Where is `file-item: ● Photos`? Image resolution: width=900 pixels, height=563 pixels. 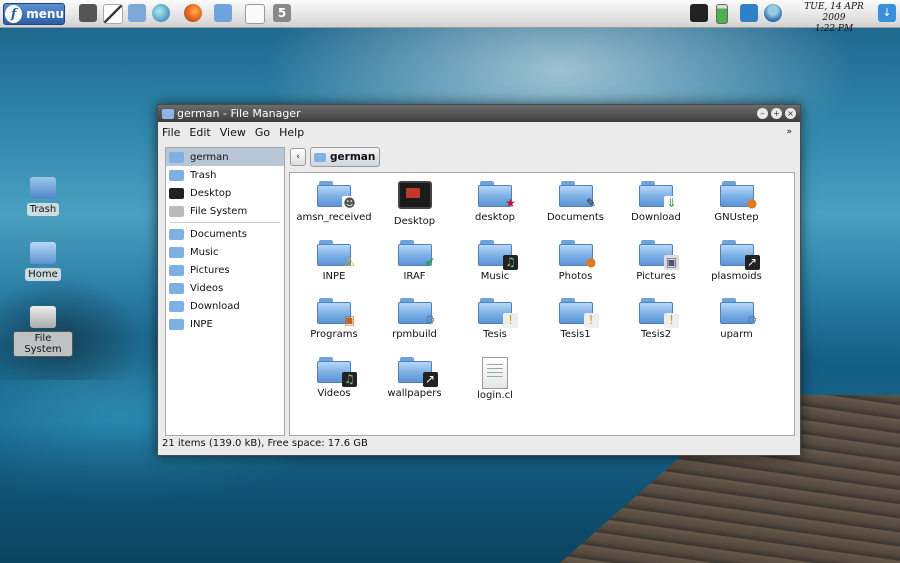
file-item: ● Photos is located at coordinates (576, 260).